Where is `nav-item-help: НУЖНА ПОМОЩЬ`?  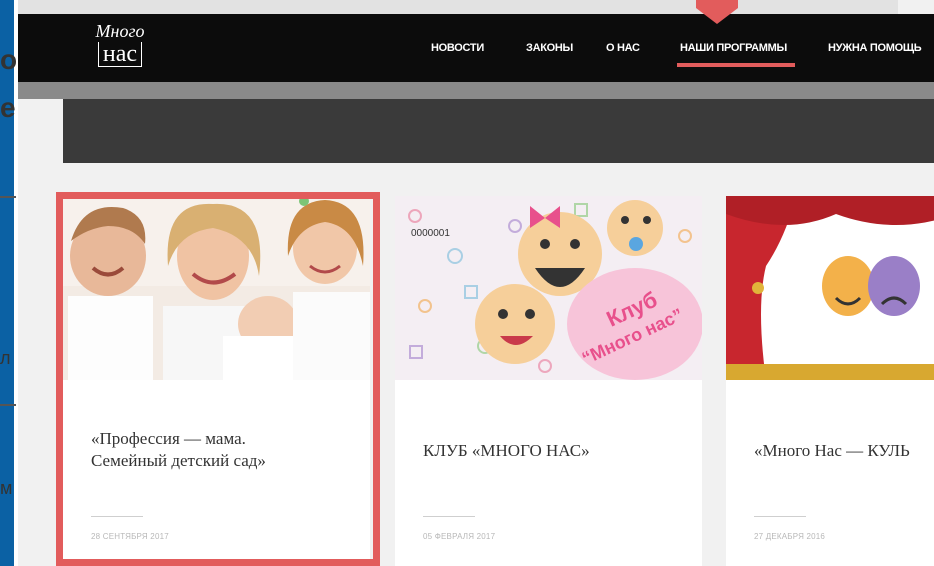 nav-item-help: НУЖНА ПОМОЩЬ is located at coordinates (875, 48).